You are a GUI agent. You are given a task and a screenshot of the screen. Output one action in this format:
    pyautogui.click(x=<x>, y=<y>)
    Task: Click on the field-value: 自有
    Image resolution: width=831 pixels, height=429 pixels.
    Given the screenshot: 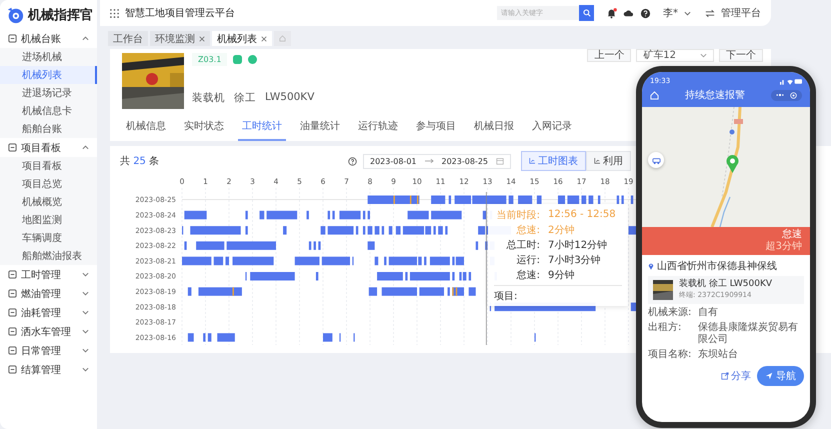 What is the action you would take?
    pyautogui.click(x=708, y=313)
    